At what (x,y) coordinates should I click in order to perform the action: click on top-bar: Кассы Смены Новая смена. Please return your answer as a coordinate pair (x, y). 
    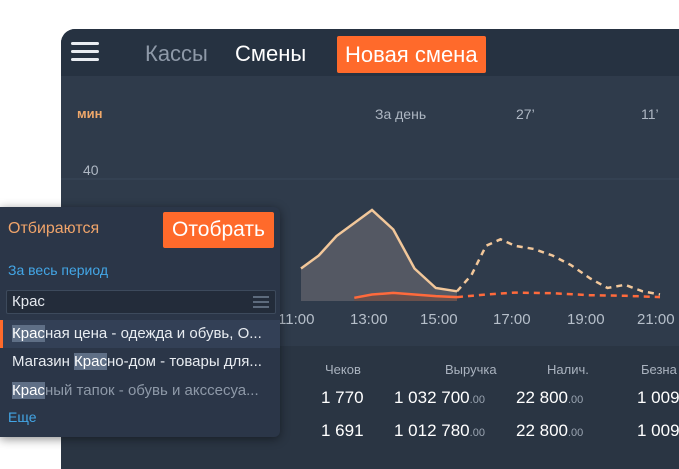
    Looking at the image, I should click on (370, 52).